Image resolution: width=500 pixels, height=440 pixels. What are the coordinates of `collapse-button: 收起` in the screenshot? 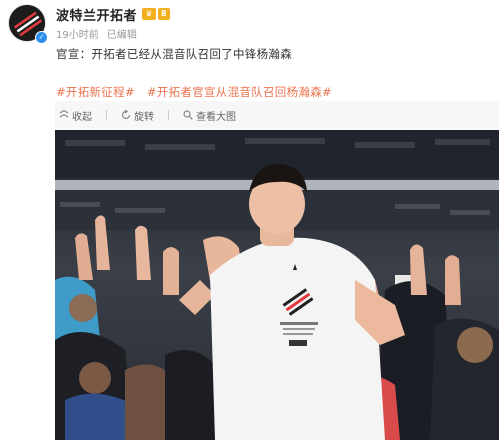 It's located at (75, 115).